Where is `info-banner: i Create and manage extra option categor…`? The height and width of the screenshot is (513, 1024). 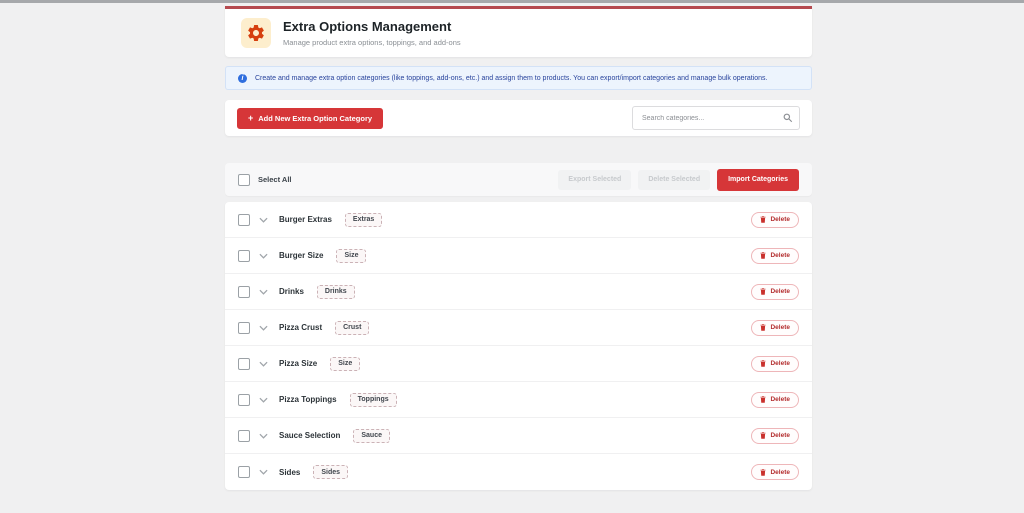 info-banner: i Create and manage extra option categor… is located at coordinates (518, 78).